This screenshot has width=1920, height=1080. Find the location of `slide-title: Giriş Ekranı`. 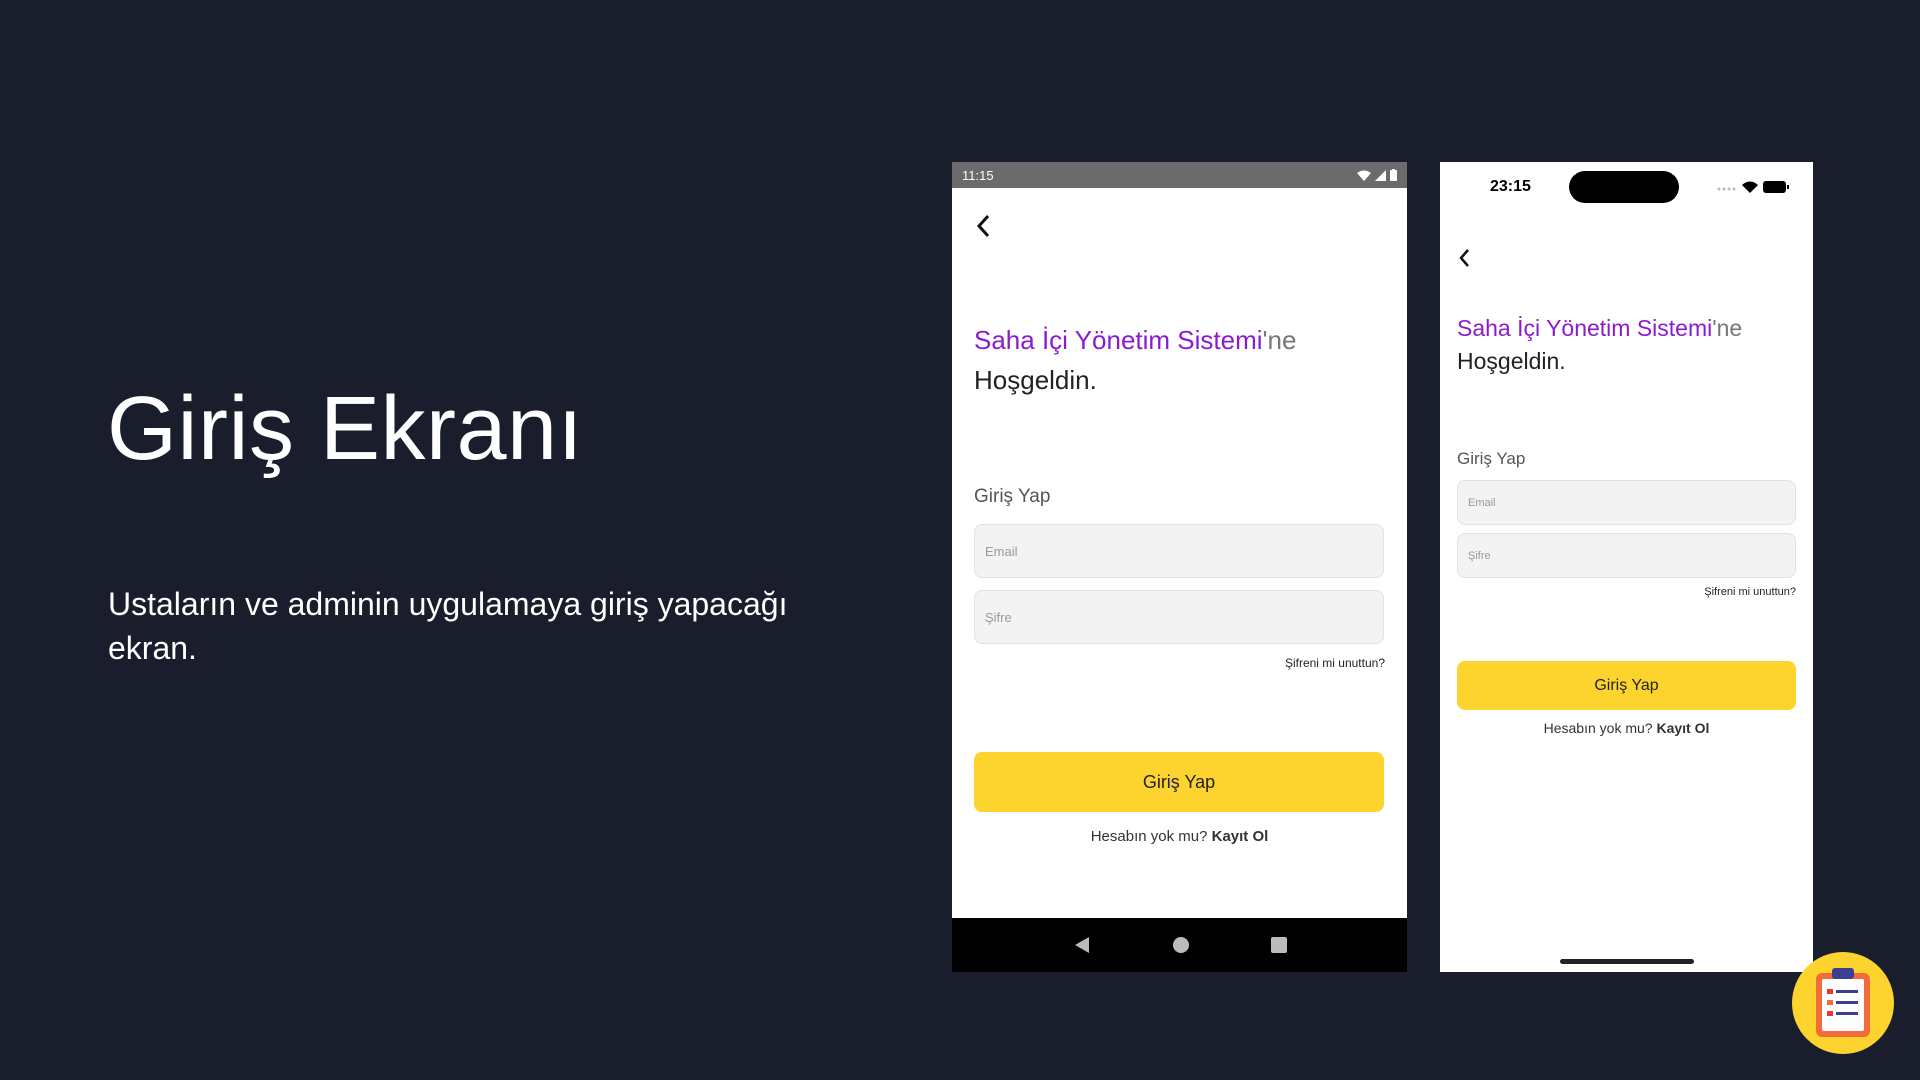

slide-title: Giriş Ekranı is located at coordinates (345, 429).